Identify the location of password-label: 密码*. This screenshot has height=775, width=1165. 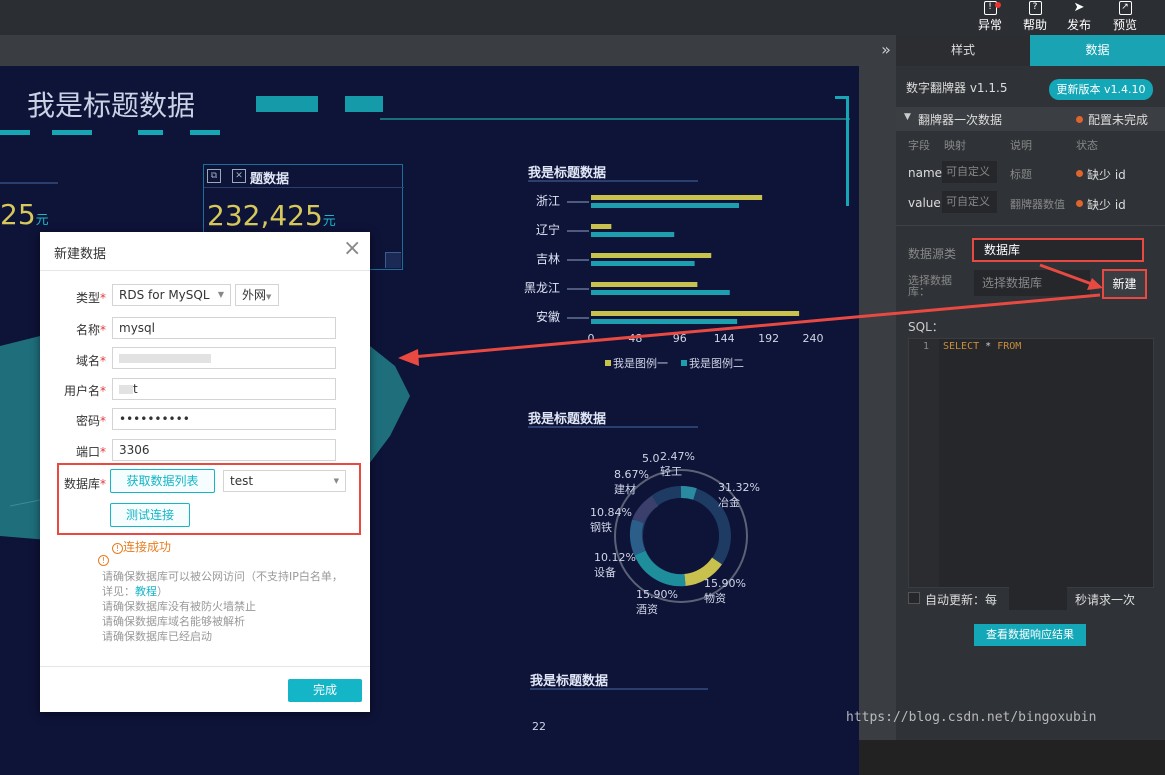
(90, 421).